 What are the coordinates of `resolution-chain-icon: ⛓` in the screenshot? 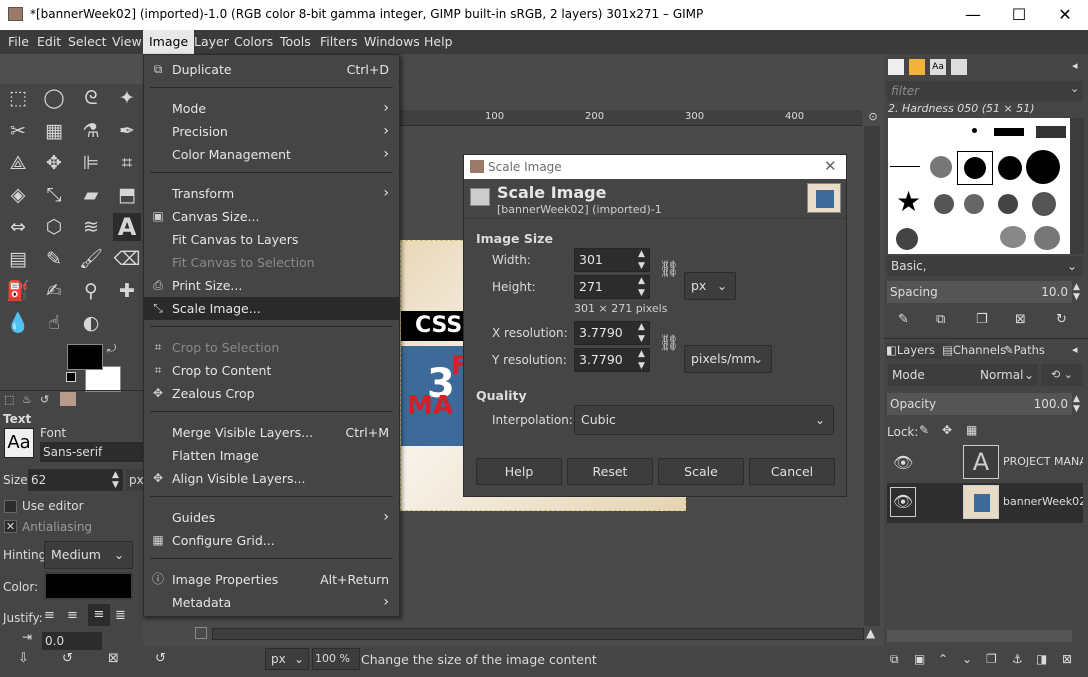 It's located at (669, 342).